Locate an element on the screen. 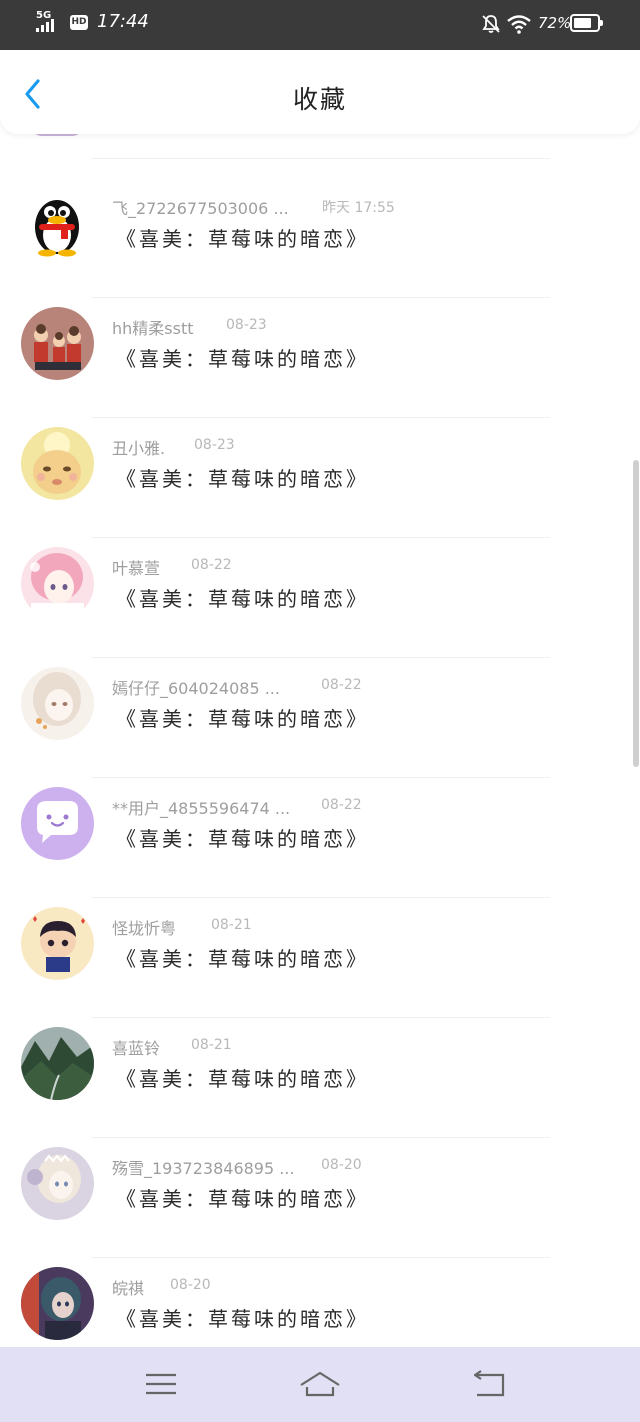  app-header: 收藏 is located at coordinates (320, 92).